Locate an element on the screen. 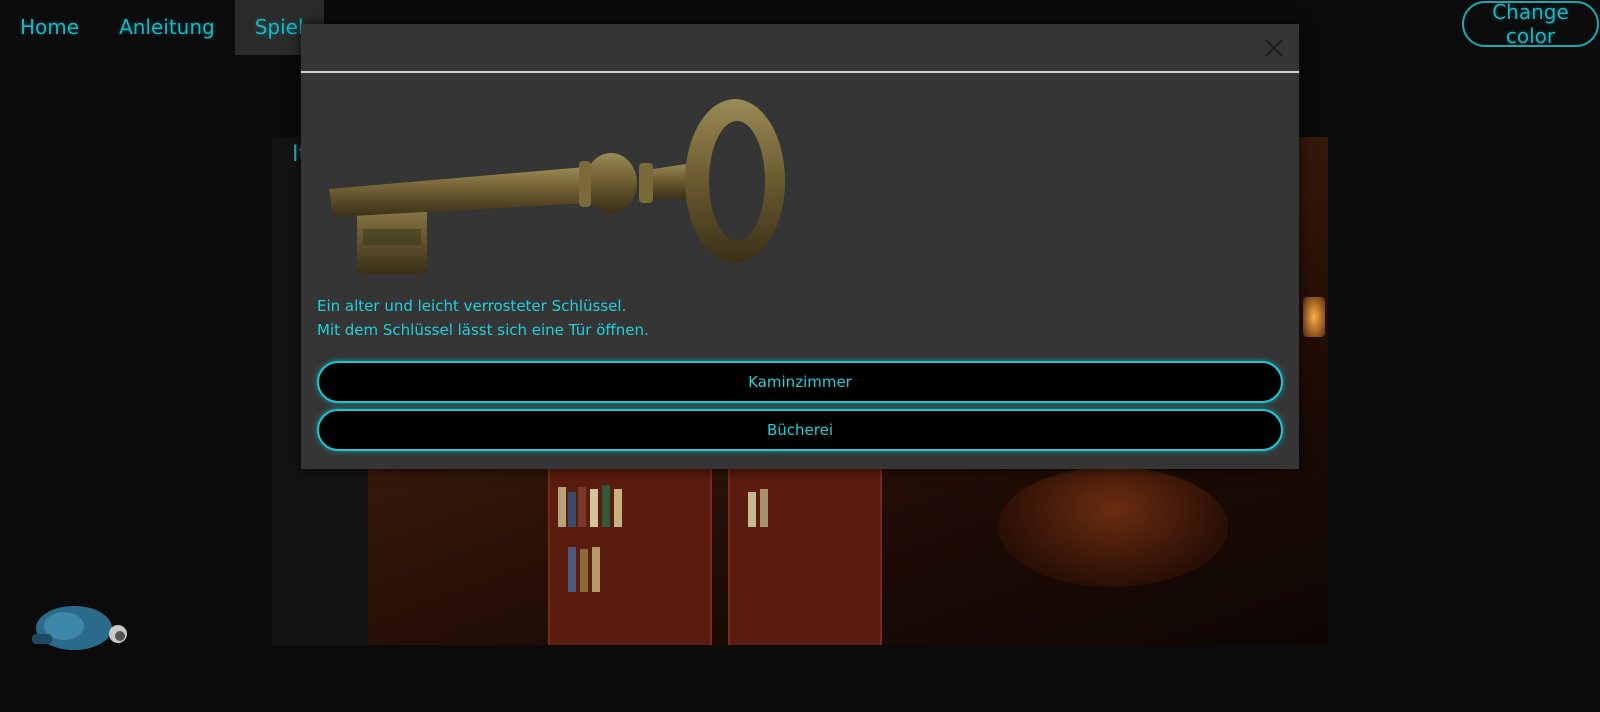  top-nav: Home Anleitung Spiel is located at coordinates (162, 27).